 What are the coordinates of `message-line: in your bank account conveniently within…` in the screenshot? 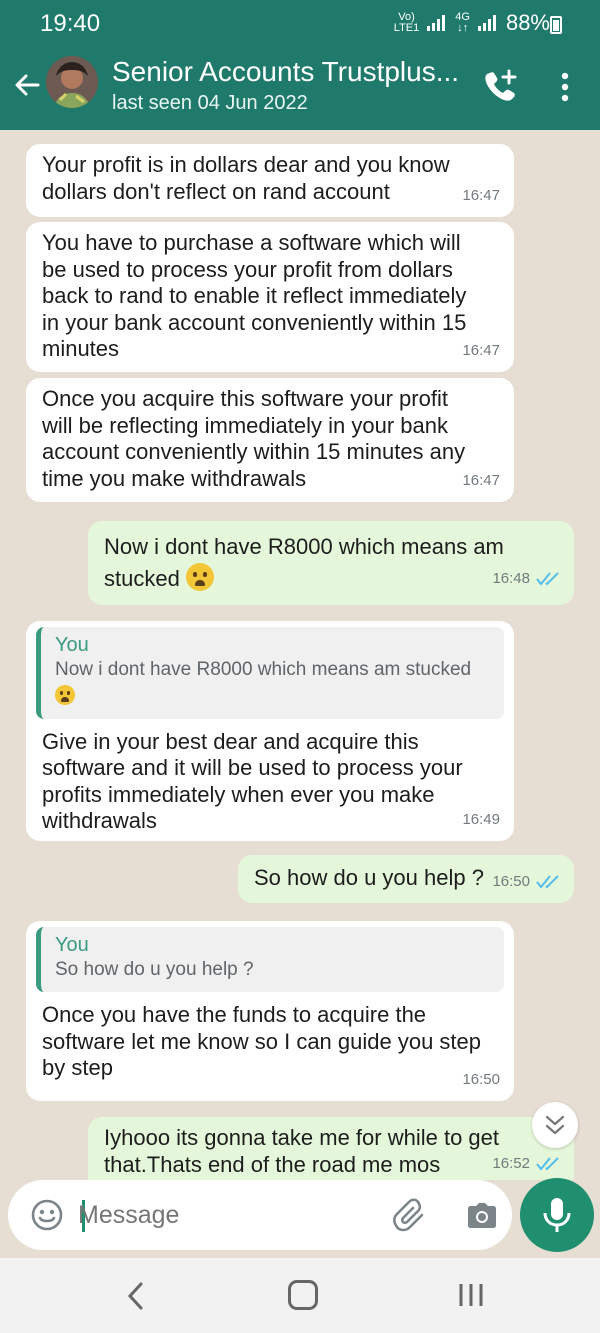 It's located at (254, 322).